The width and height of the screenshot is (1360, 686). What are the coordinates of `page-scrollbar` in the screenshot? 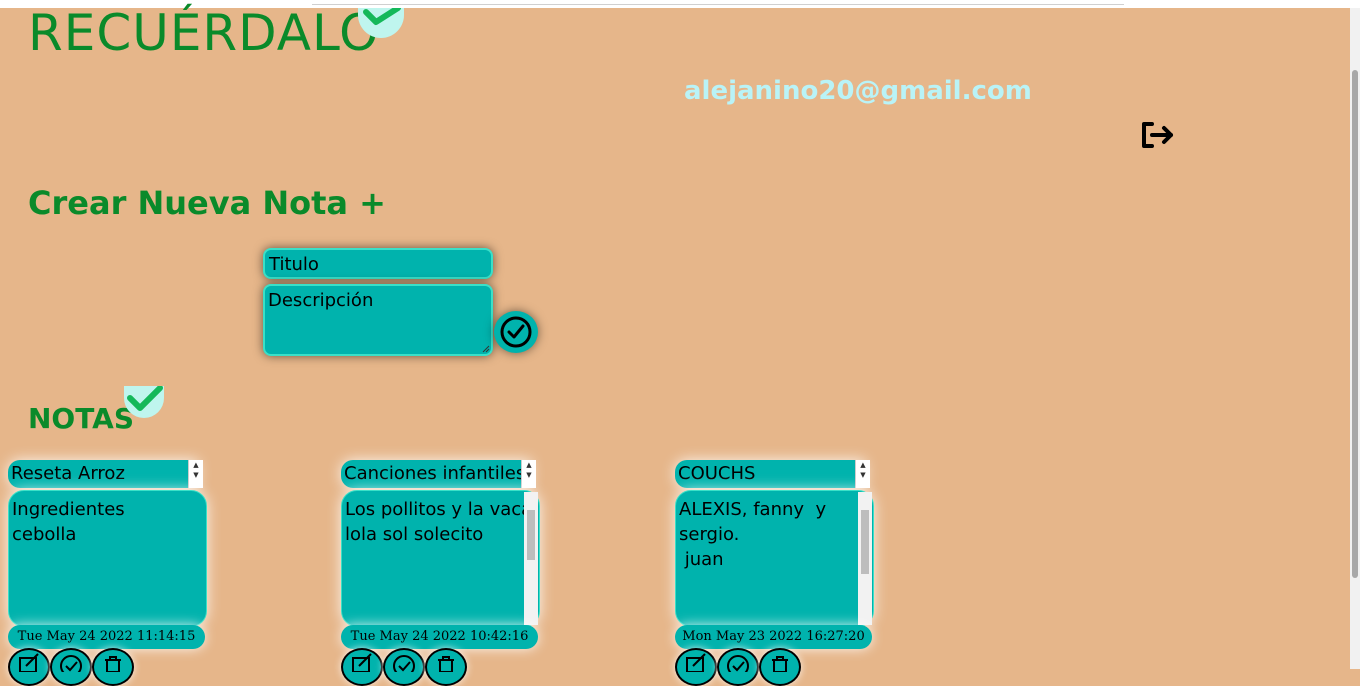 It's located at (1355, 338).